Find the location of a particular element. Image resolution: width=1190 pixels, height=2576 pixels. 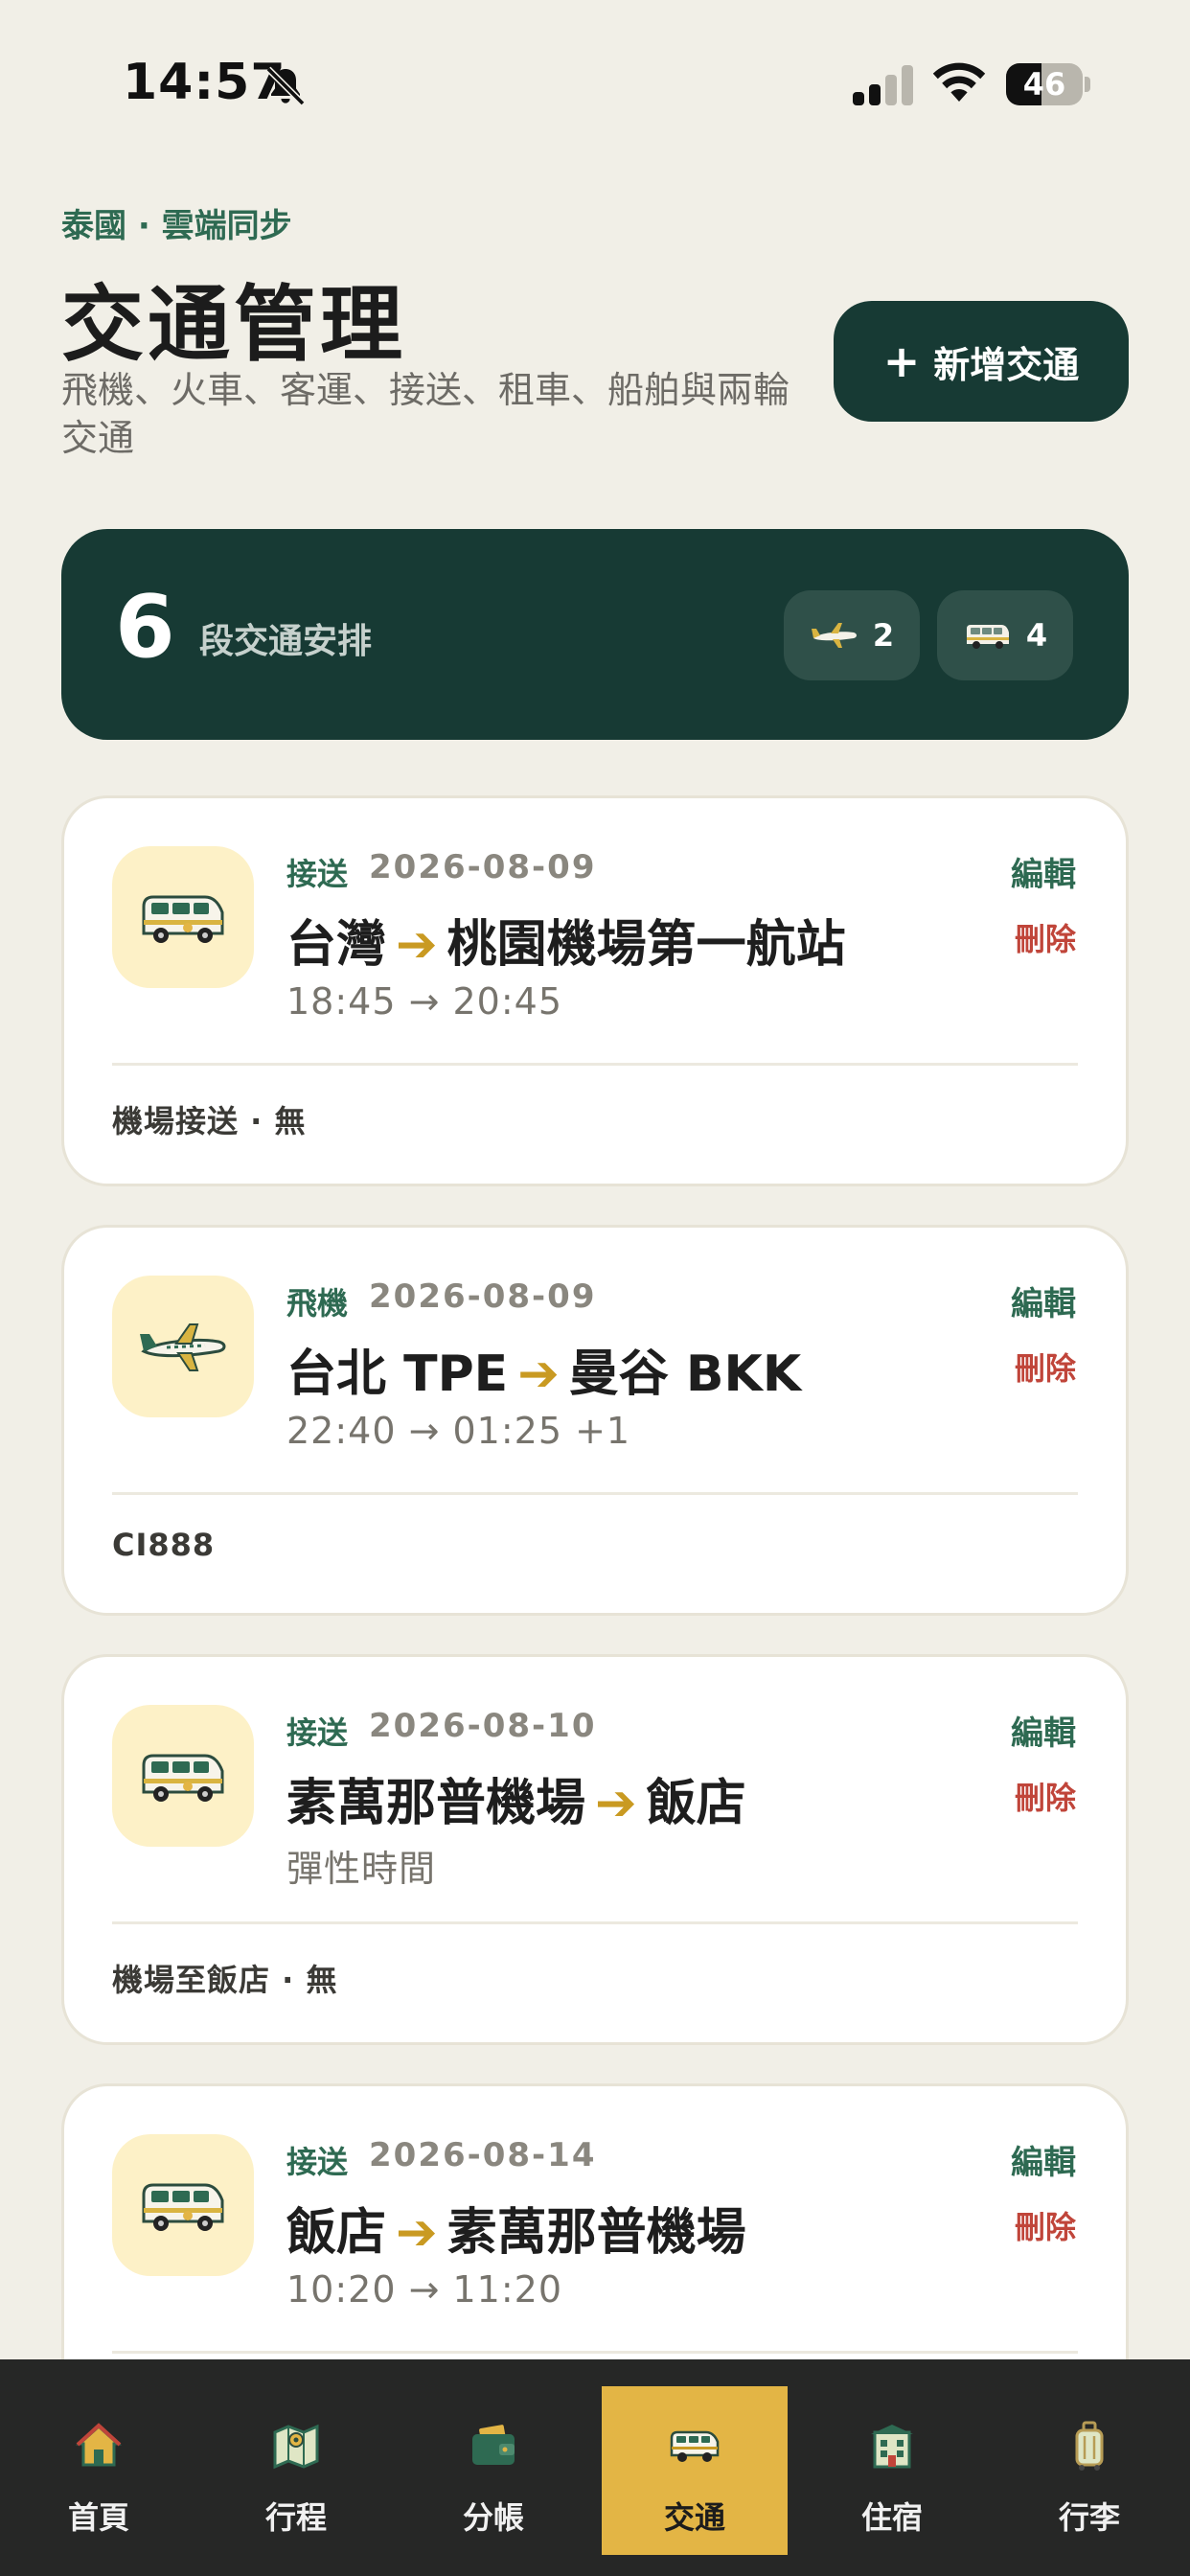

tab-label: 首頁 is located at coordinates (98, 2517).